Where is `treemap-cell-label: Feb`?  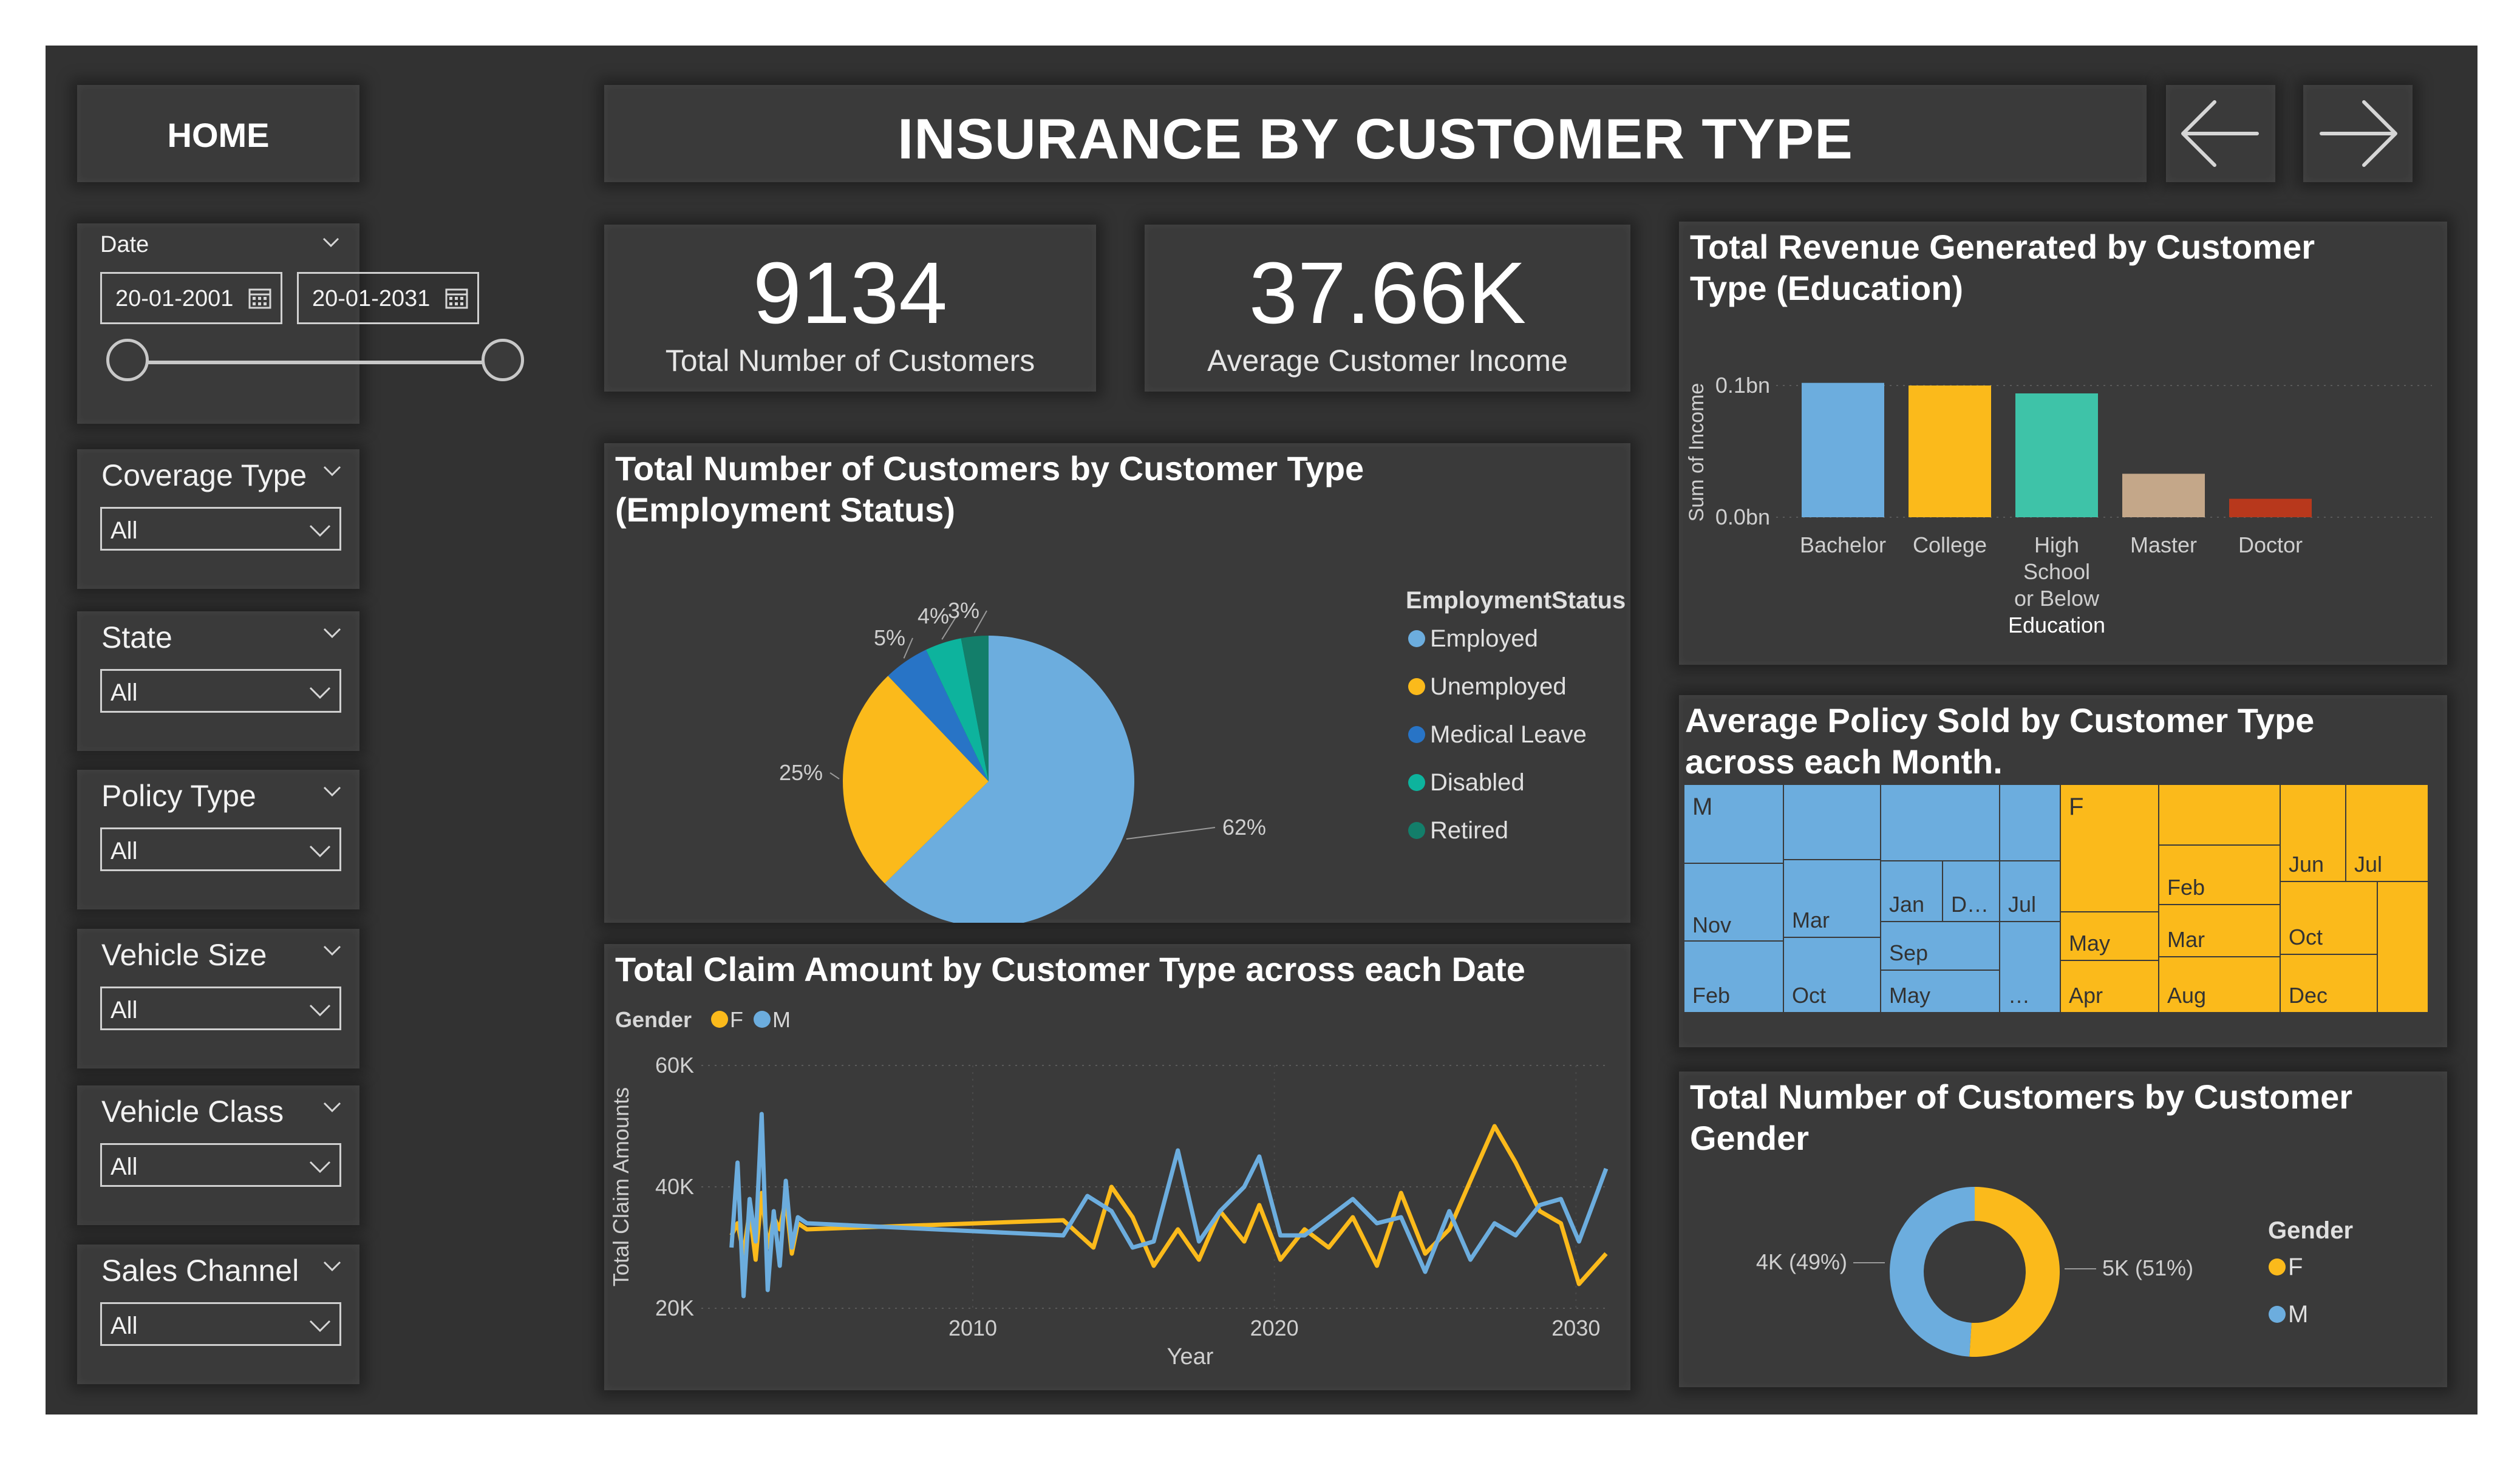
treemap-cell-label: Feb is located at coordinates (2186, 887).